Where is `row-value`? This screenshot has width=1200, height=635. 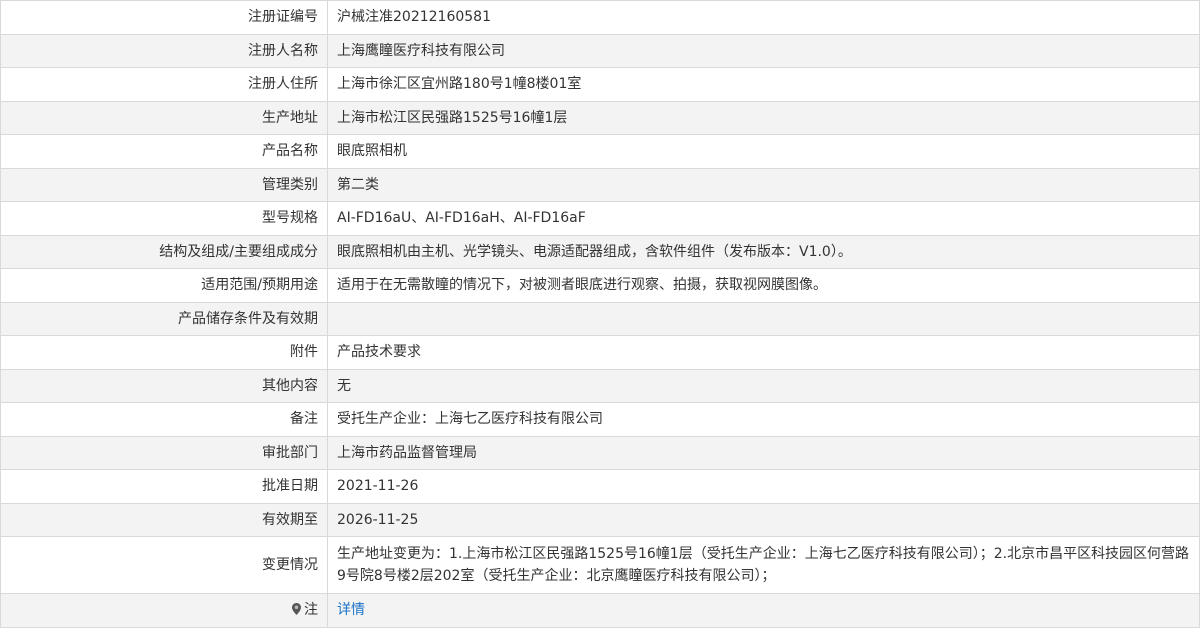 row-value is located at coordinates (763, 318).